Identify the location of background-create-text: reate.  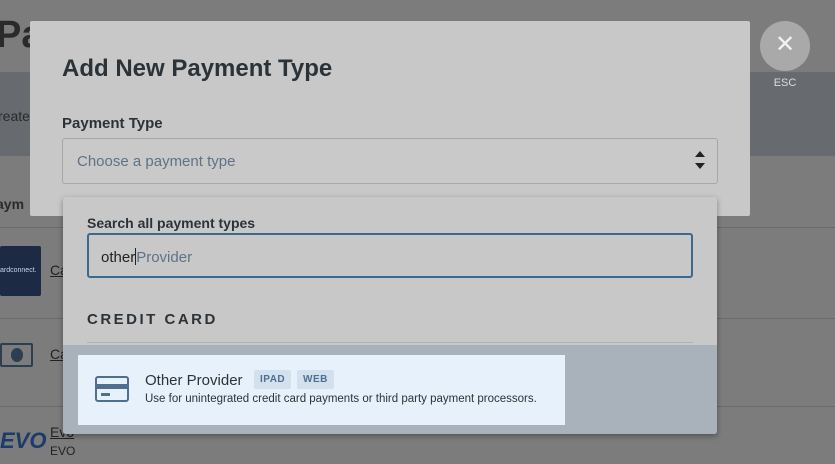
(15, 116).